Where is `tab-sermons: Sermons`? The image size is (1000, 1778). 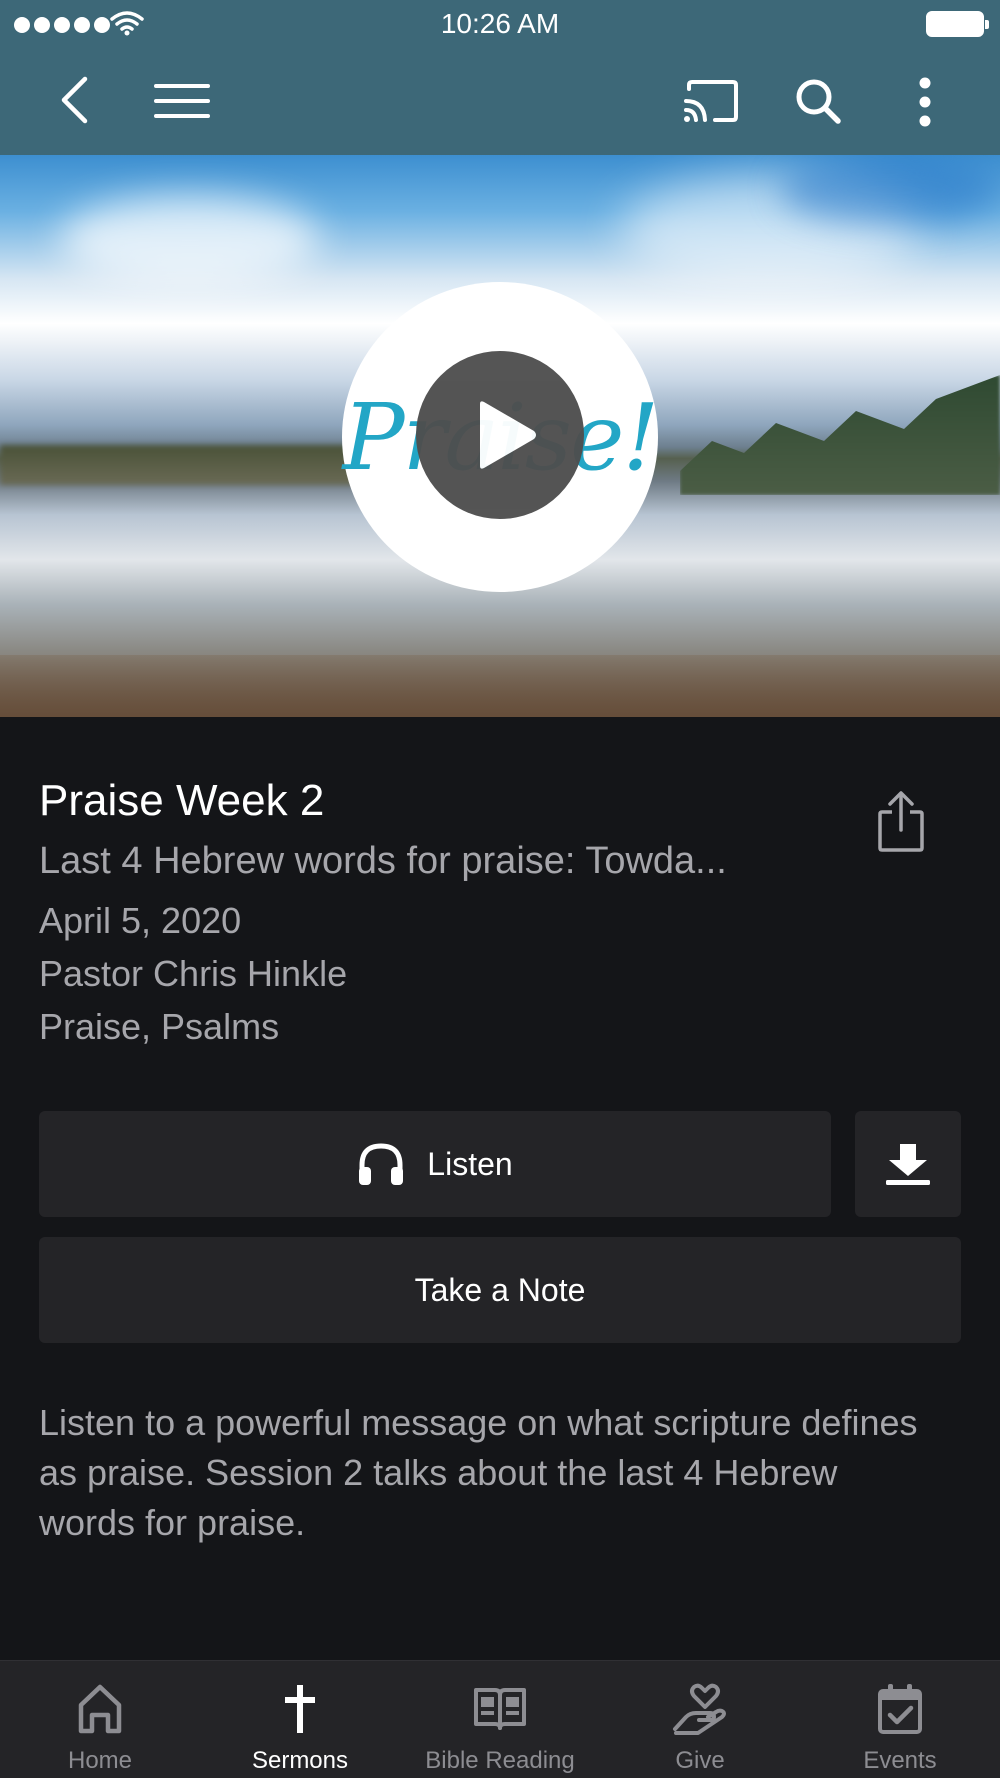 tab-sermons: Sermons is located at coordinates (300, 1719).